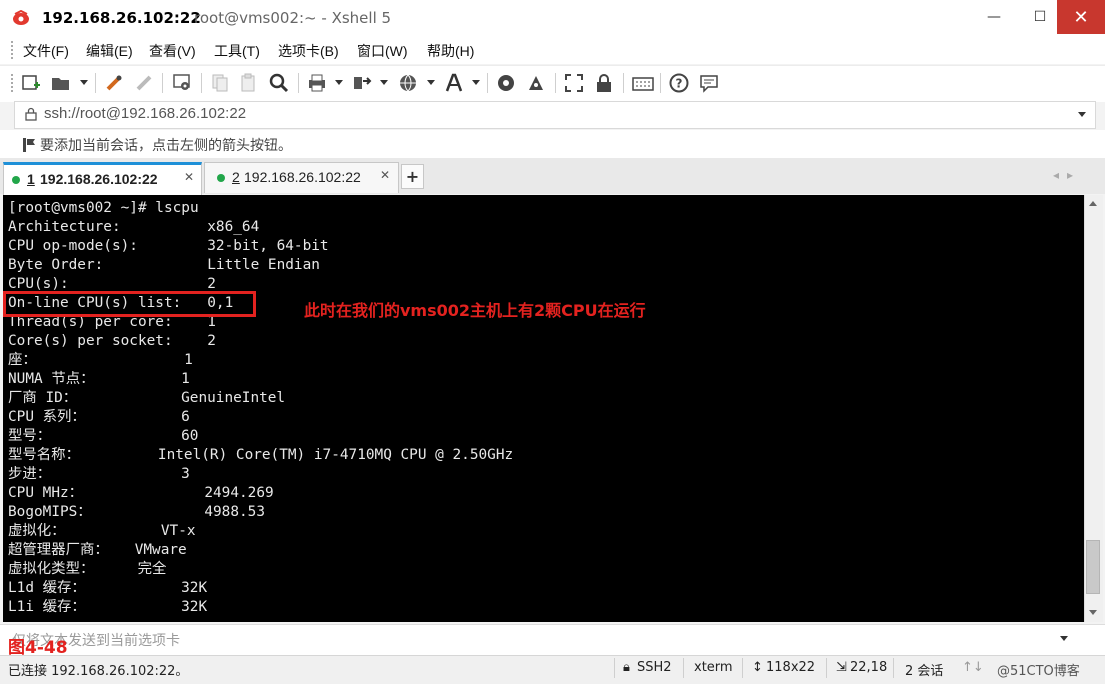  What do you see at coordinates (13, 83) in the screenshot?
I see `toolbar-grip` at bounding box center [13, 83].